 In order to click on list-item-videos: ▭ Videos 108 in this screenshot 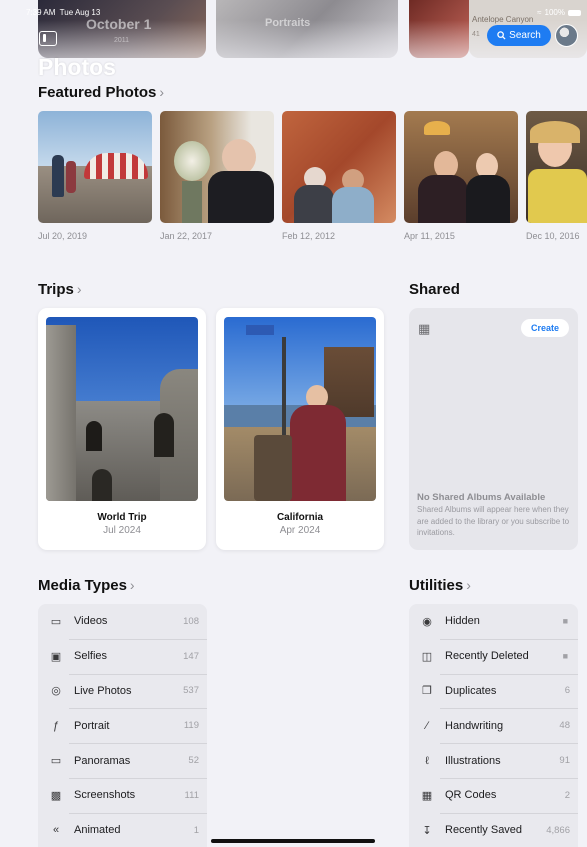, I will do `click(122, 621)`.